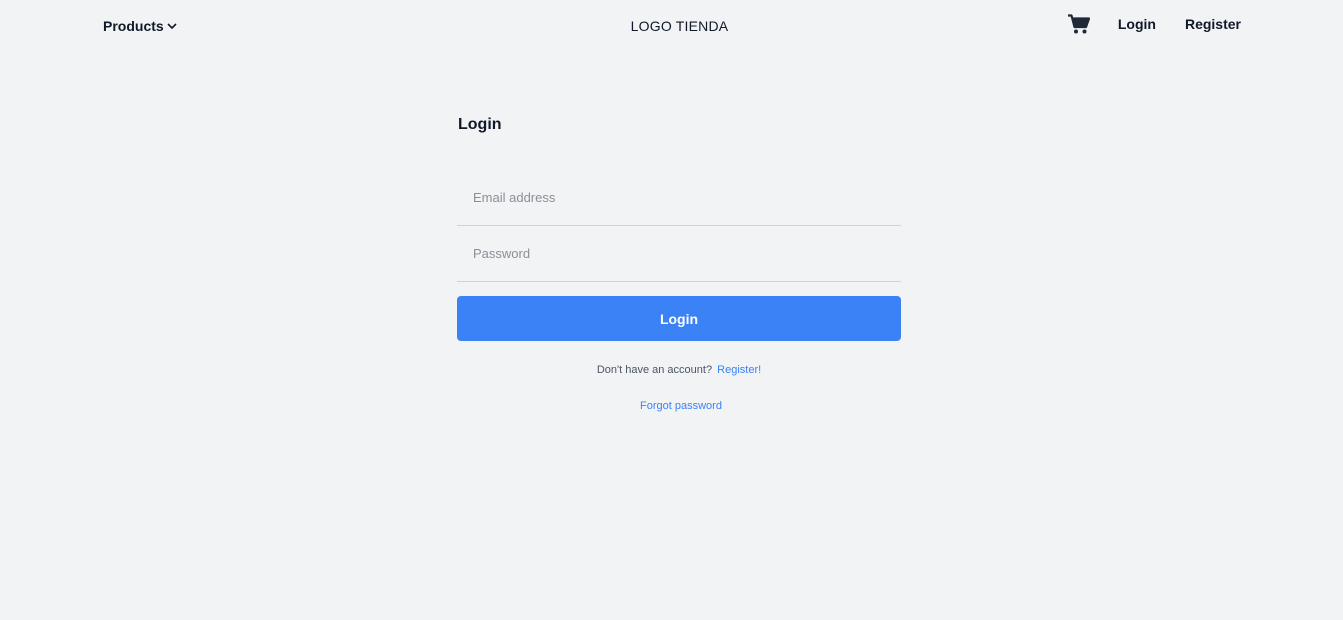 This screenshot has width=1343, height=620. Describe the element at coordinates (679, 318) in the screenshot. I see `login-button: Login` at that location.